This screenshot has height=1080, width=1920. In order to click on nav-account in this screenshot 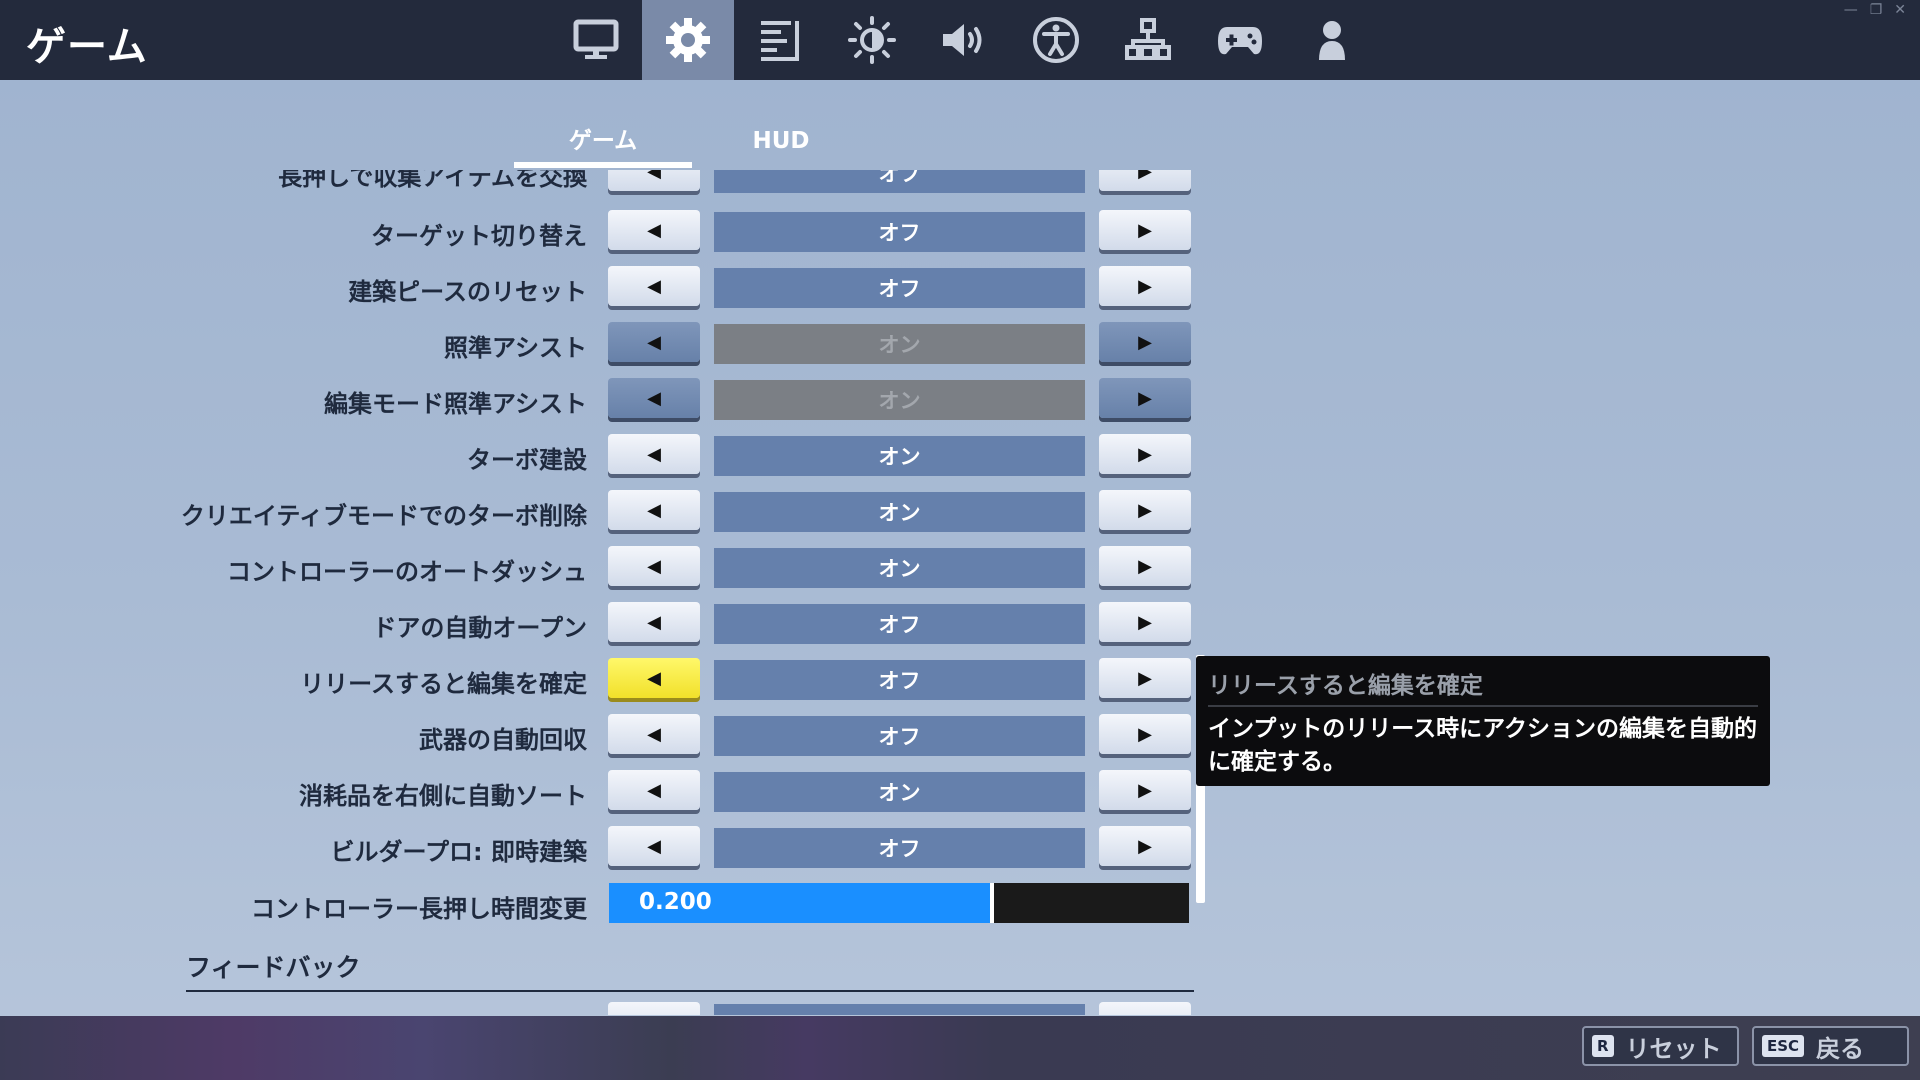, I will do `click(1148, 40)`.